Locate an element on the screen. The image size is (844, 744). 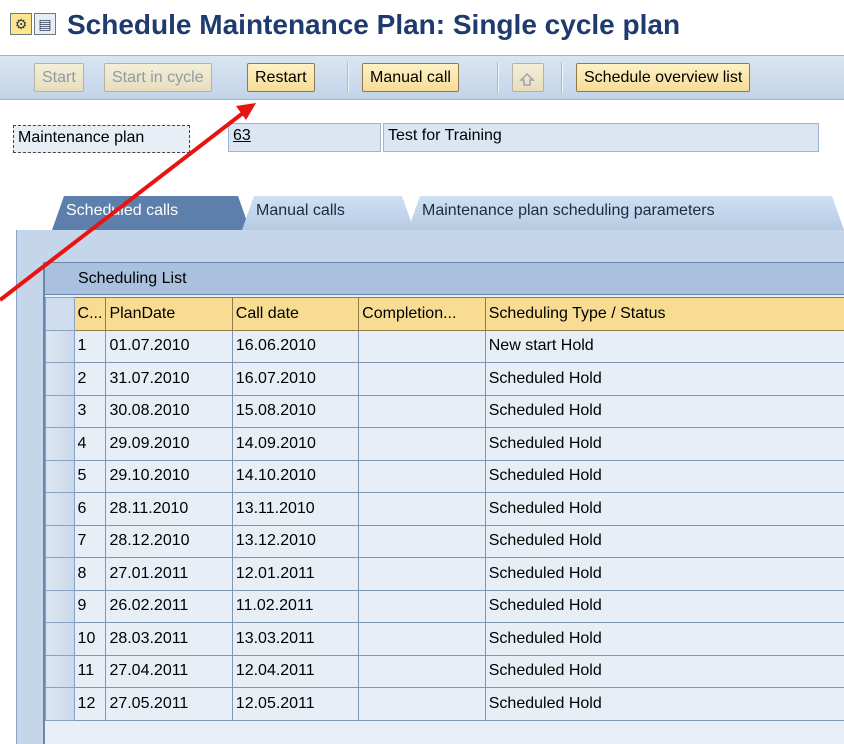
cell-c: 2 is located at coordinates (90, 379).